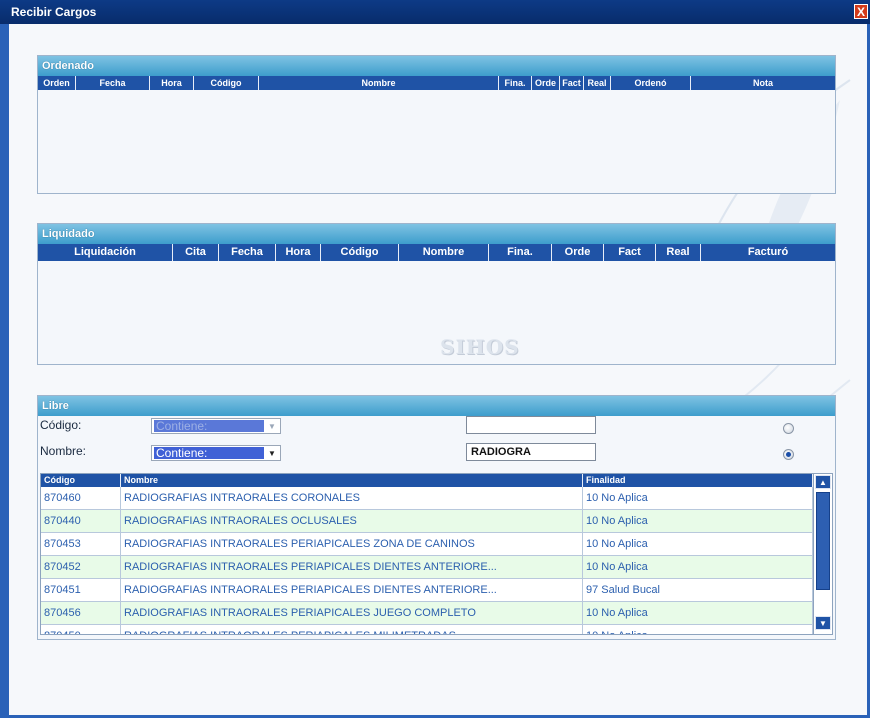 The image size is (870, 718). I want to click on results-grid-header: Código Nombre Finalidad, so click(436, 480).